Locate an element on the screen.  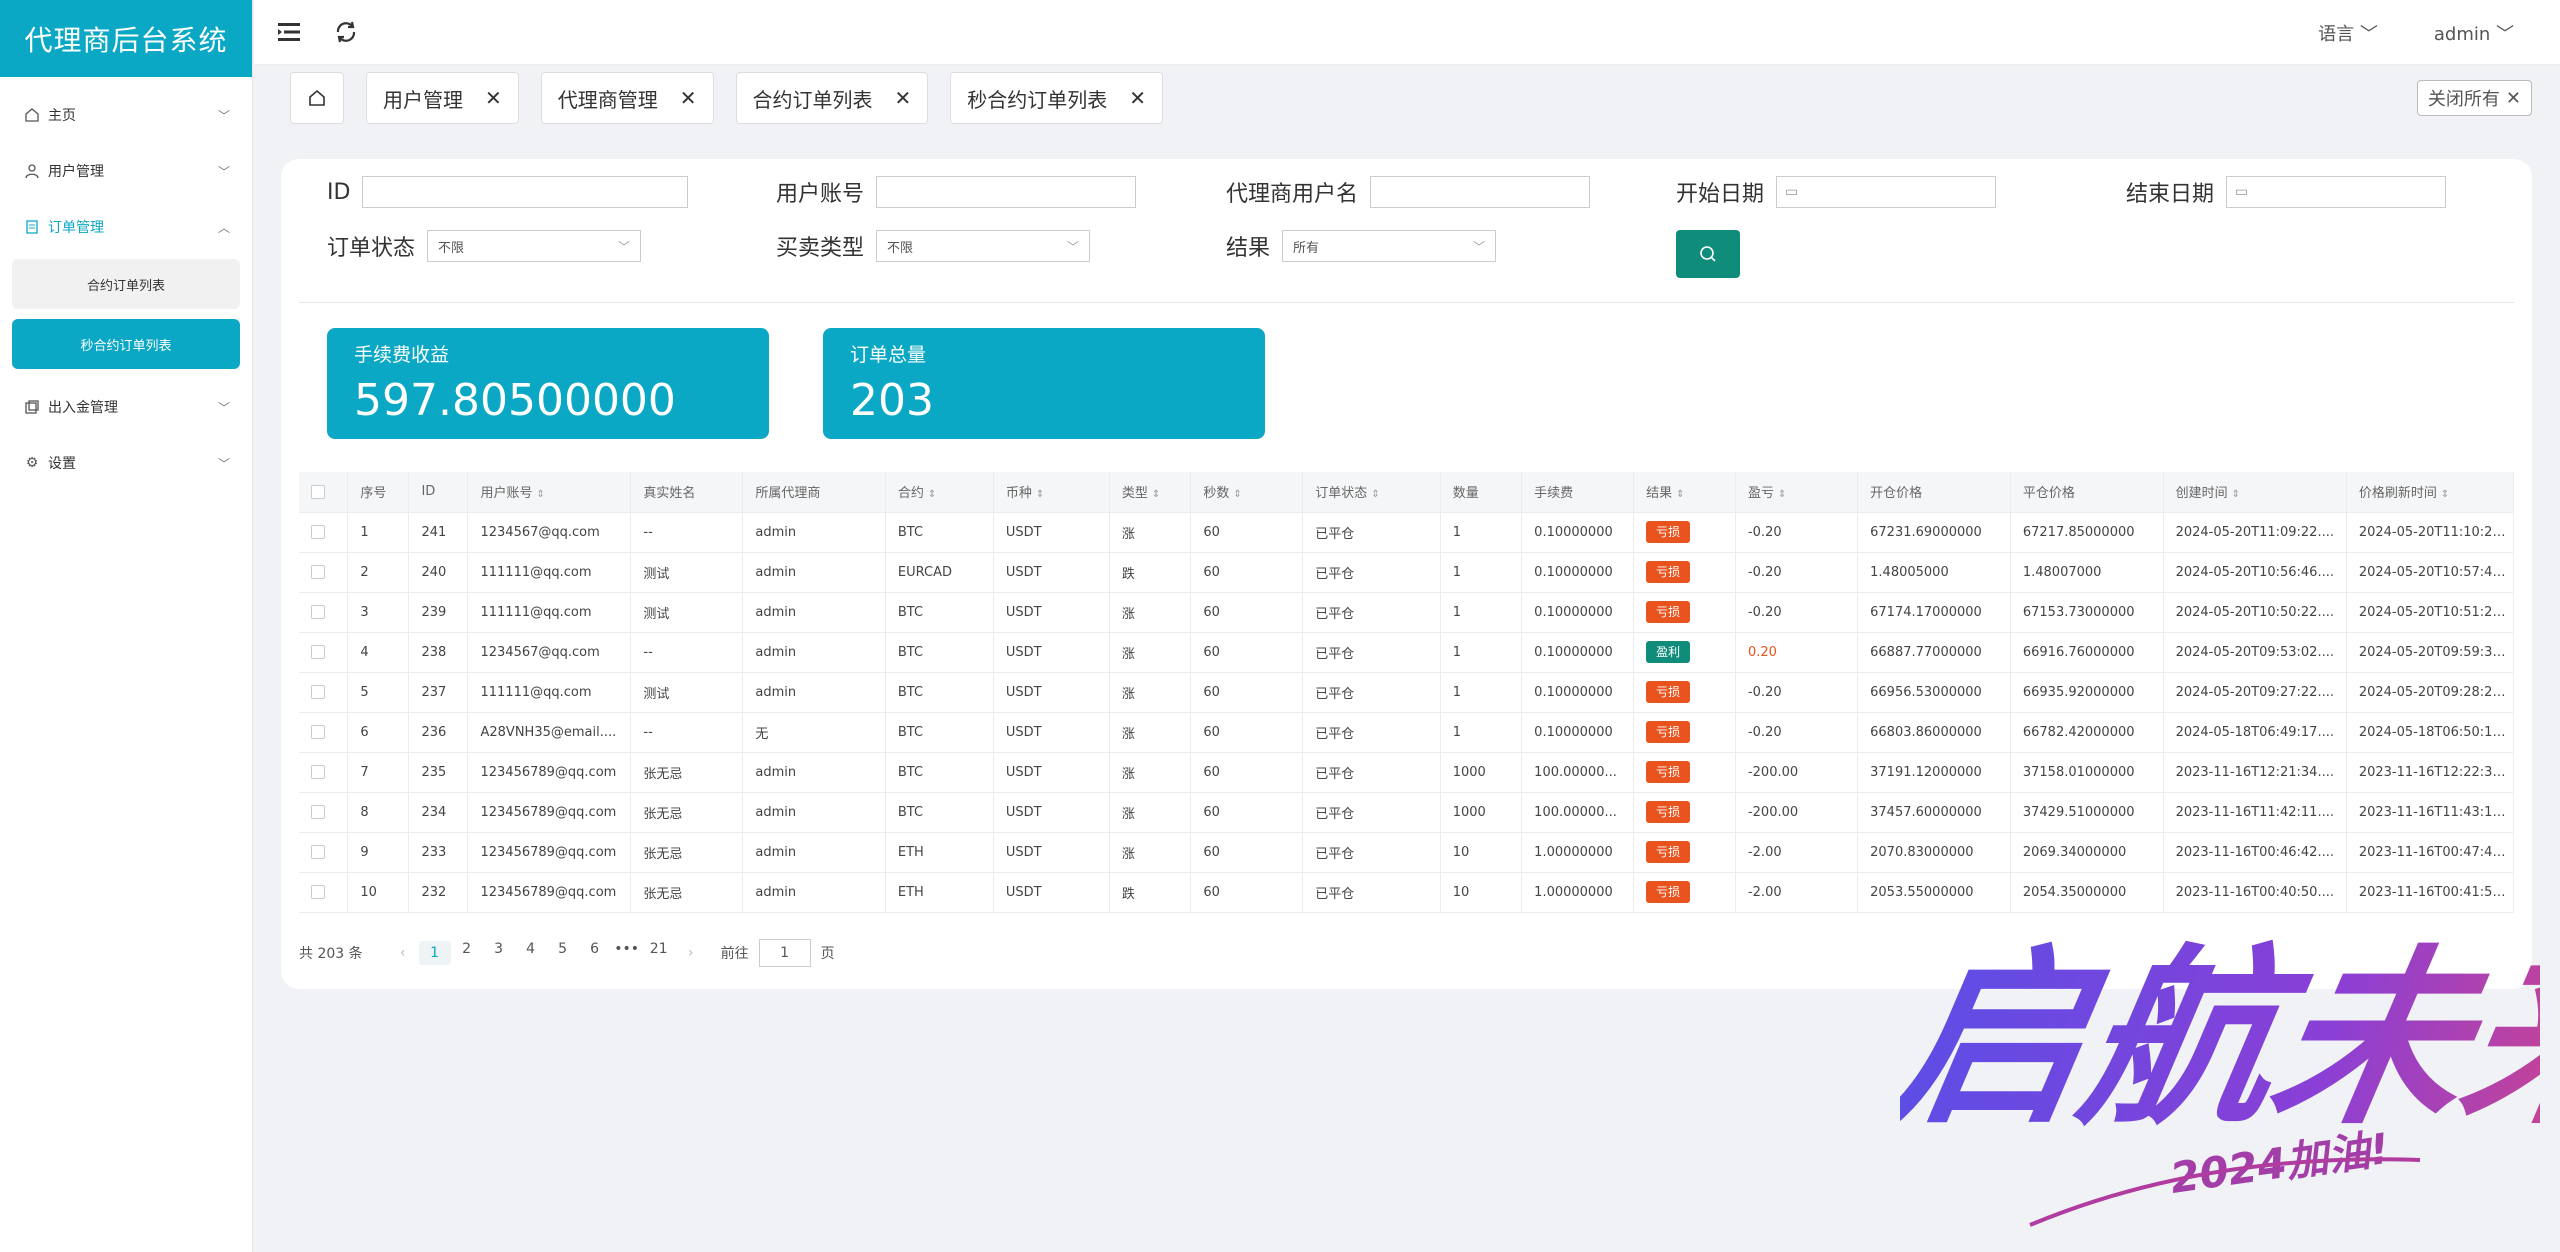
side-select: 不限 ﹀ is located at coordinates (983, 246).